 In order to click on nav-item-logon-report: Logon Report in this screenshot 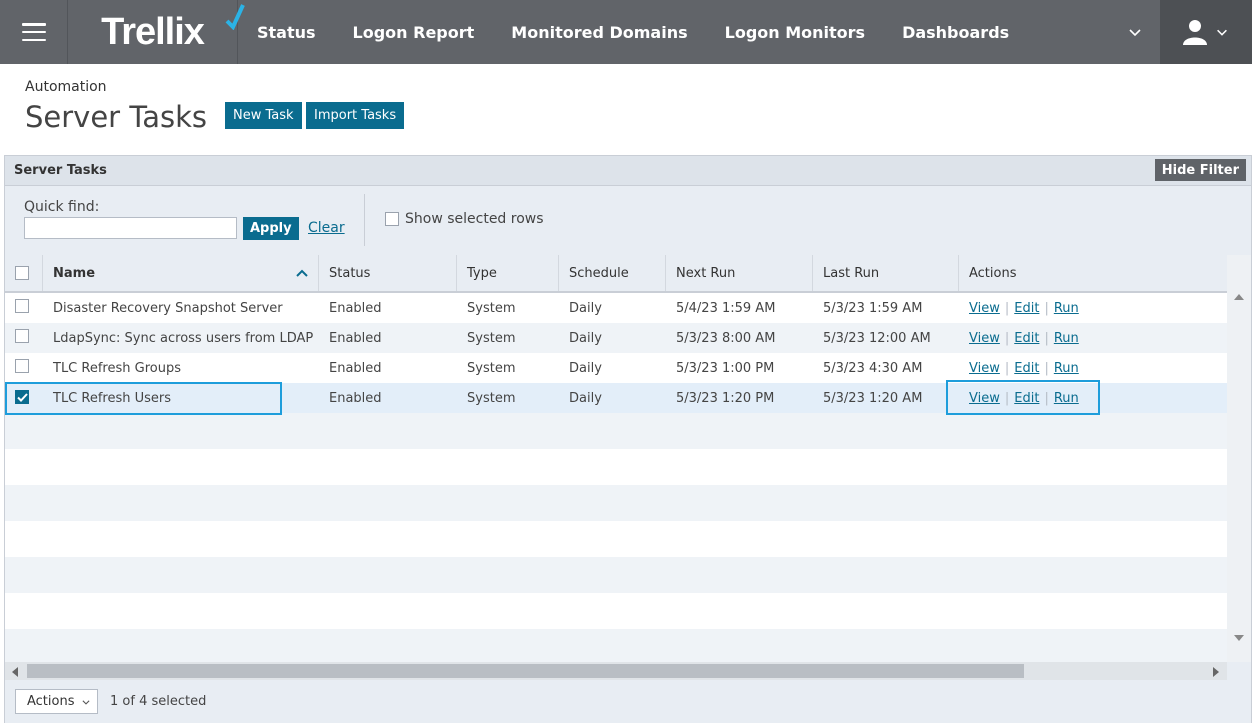, I will do `click(414, 32)`.